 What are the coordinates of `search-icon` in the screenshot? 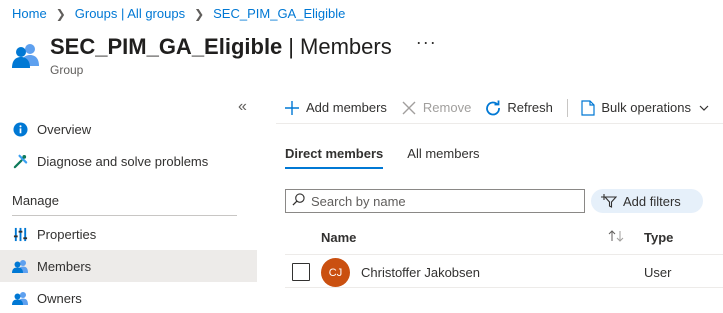 It's located at (298, 201).